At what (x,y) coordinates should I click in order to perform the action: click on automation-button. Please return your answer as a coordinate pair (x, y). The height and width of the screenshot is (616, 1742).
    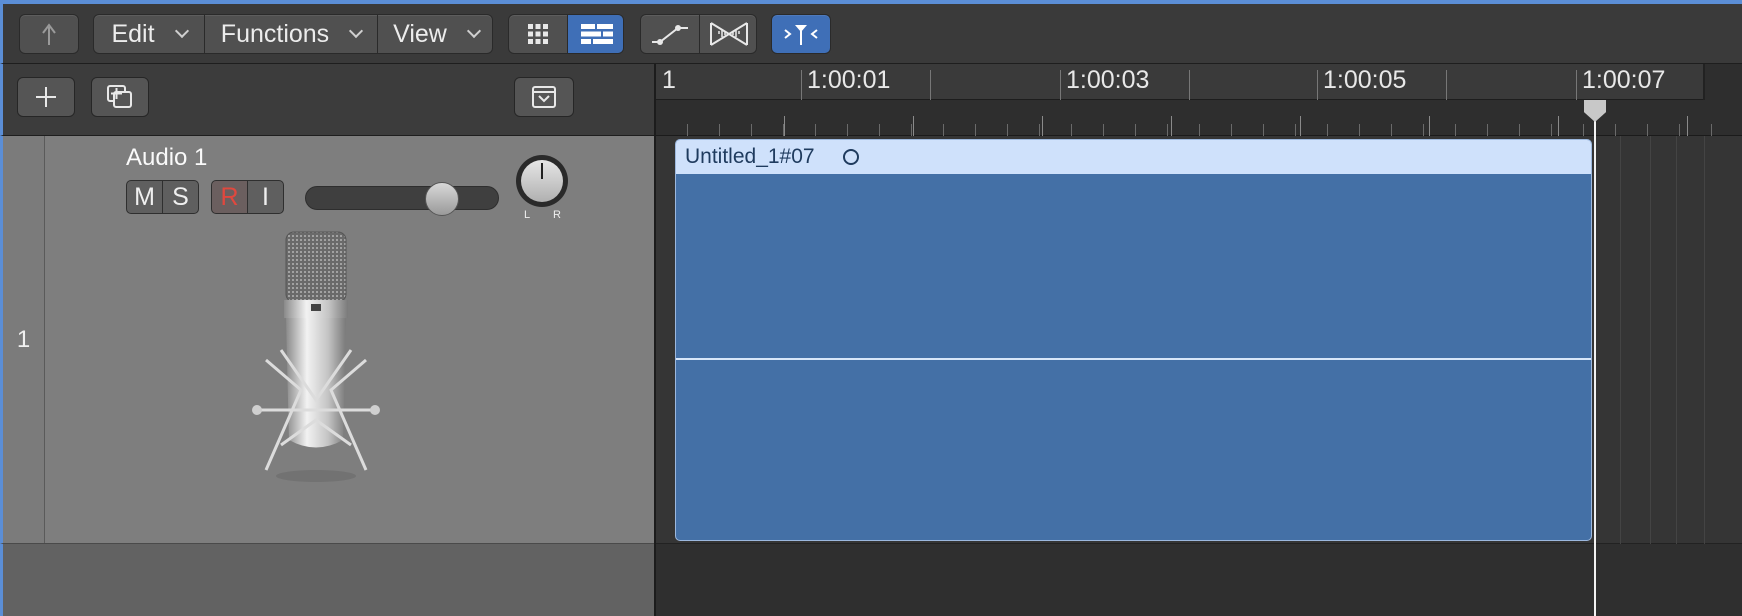
    Looking at the image, I should click on (670, 34).